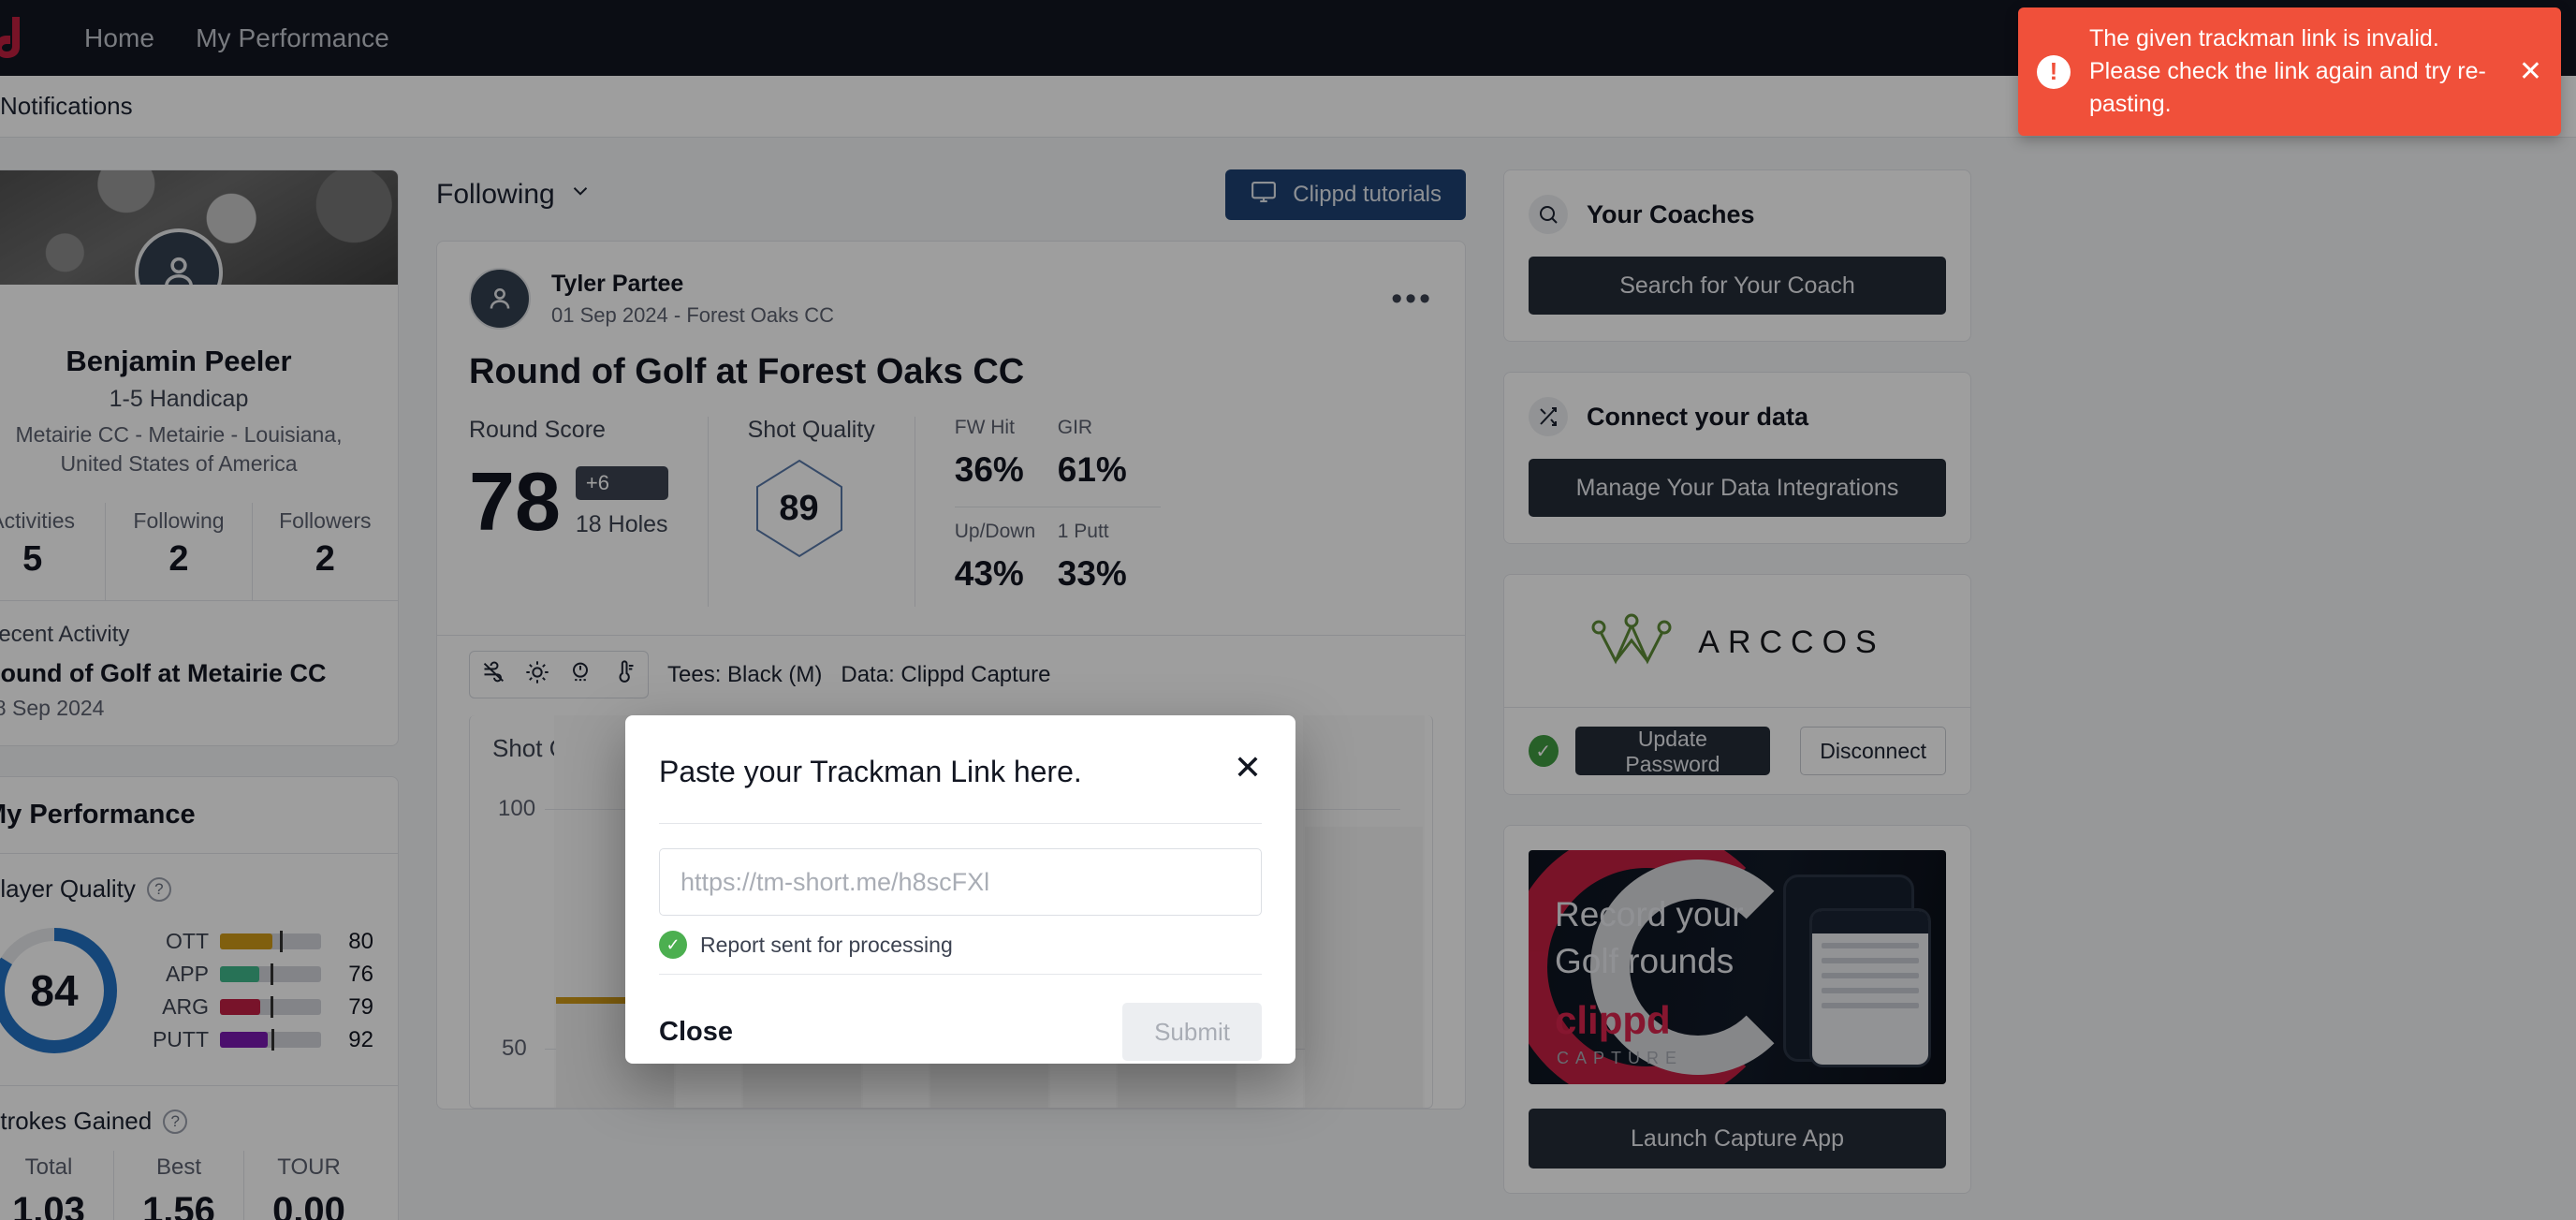 Image resolution: width=2576 pixels, height=1220 pixels. Describe the element at coordinates (826, 944) in the screenshot. I see `modal-status-text: Report sent for processing` at that location.